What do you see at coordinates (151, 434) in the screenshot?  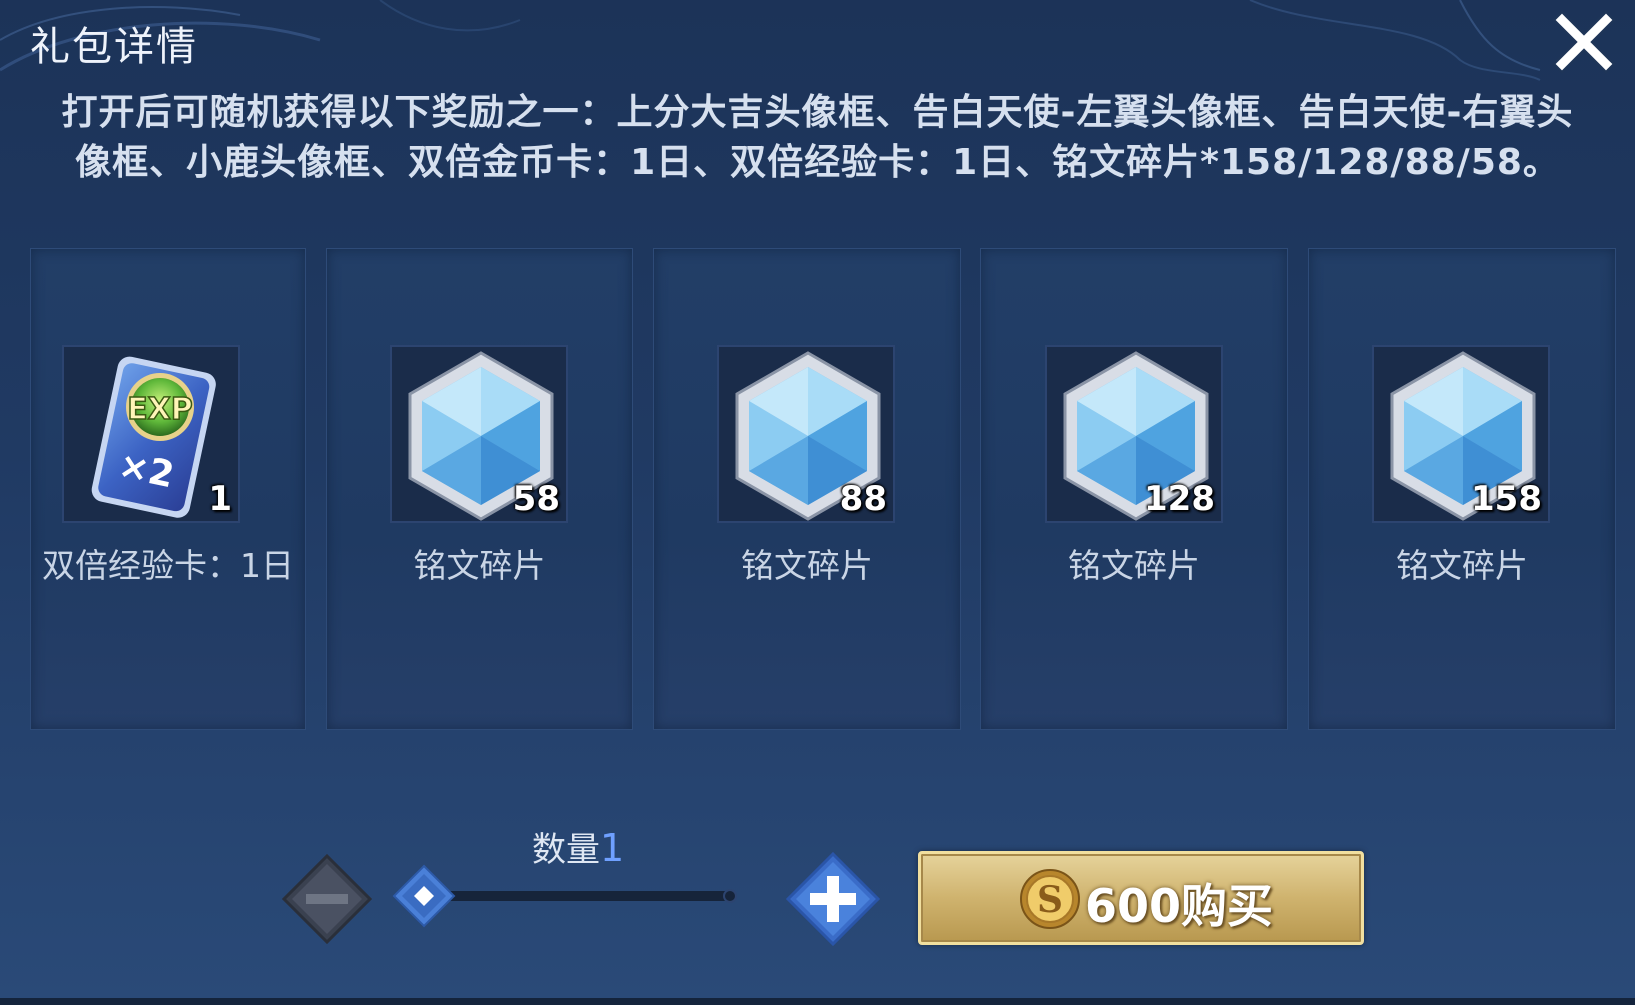 I see `reward-icon-frame: EXP ×2 1` at bounding box center [151, 434].